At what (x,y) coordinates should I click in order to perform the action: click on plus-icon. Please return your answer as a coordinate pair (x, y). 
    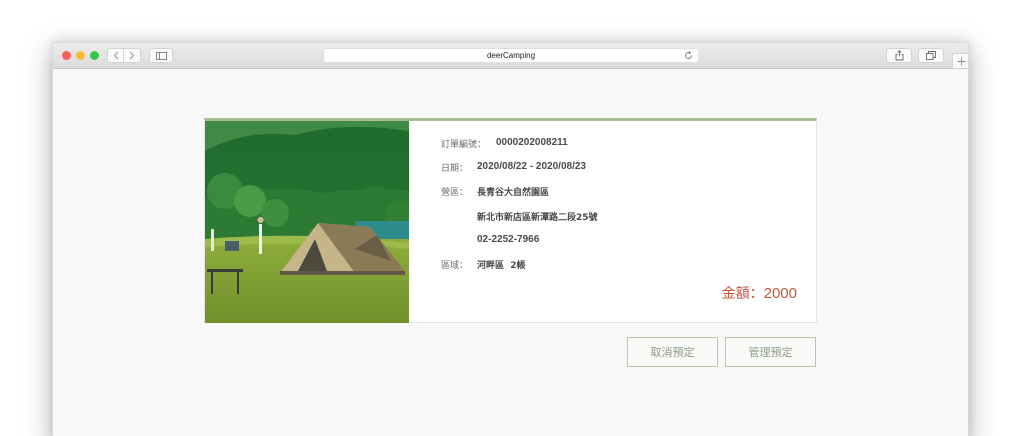
    Looking at the image, I should click on (961, 61).